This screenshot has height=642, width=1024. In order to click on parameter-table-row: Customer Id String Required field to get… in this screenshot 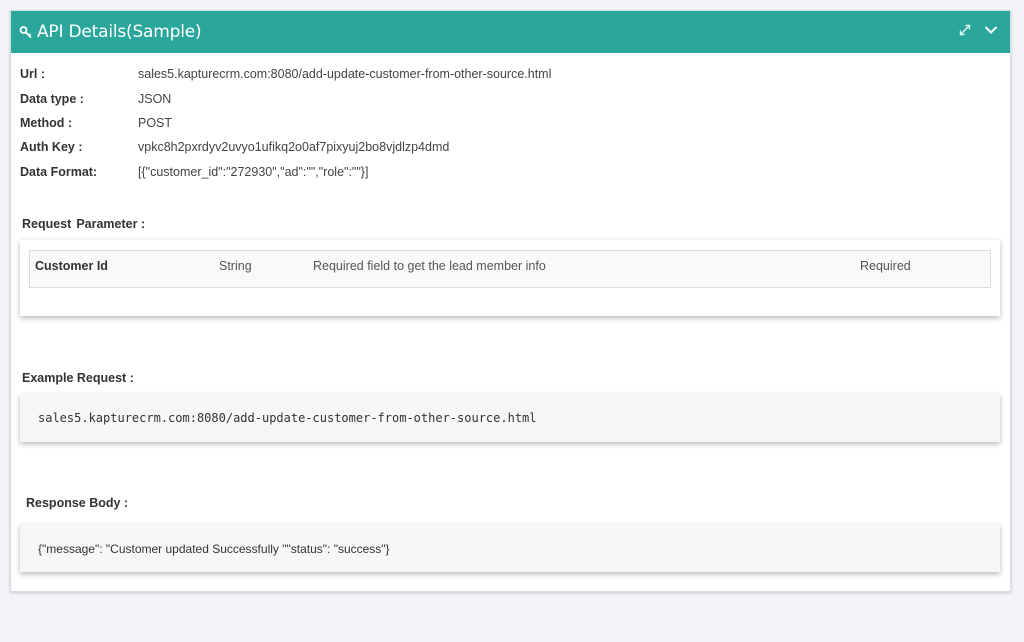, I will do `click(510, 269)`.